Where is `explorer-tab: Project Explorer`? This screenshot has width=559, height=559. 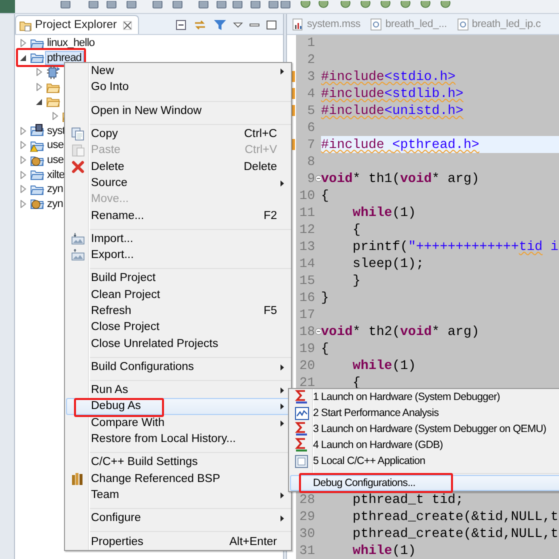 explorer-tab: Project Explorer is located at coordinates (77, 24).